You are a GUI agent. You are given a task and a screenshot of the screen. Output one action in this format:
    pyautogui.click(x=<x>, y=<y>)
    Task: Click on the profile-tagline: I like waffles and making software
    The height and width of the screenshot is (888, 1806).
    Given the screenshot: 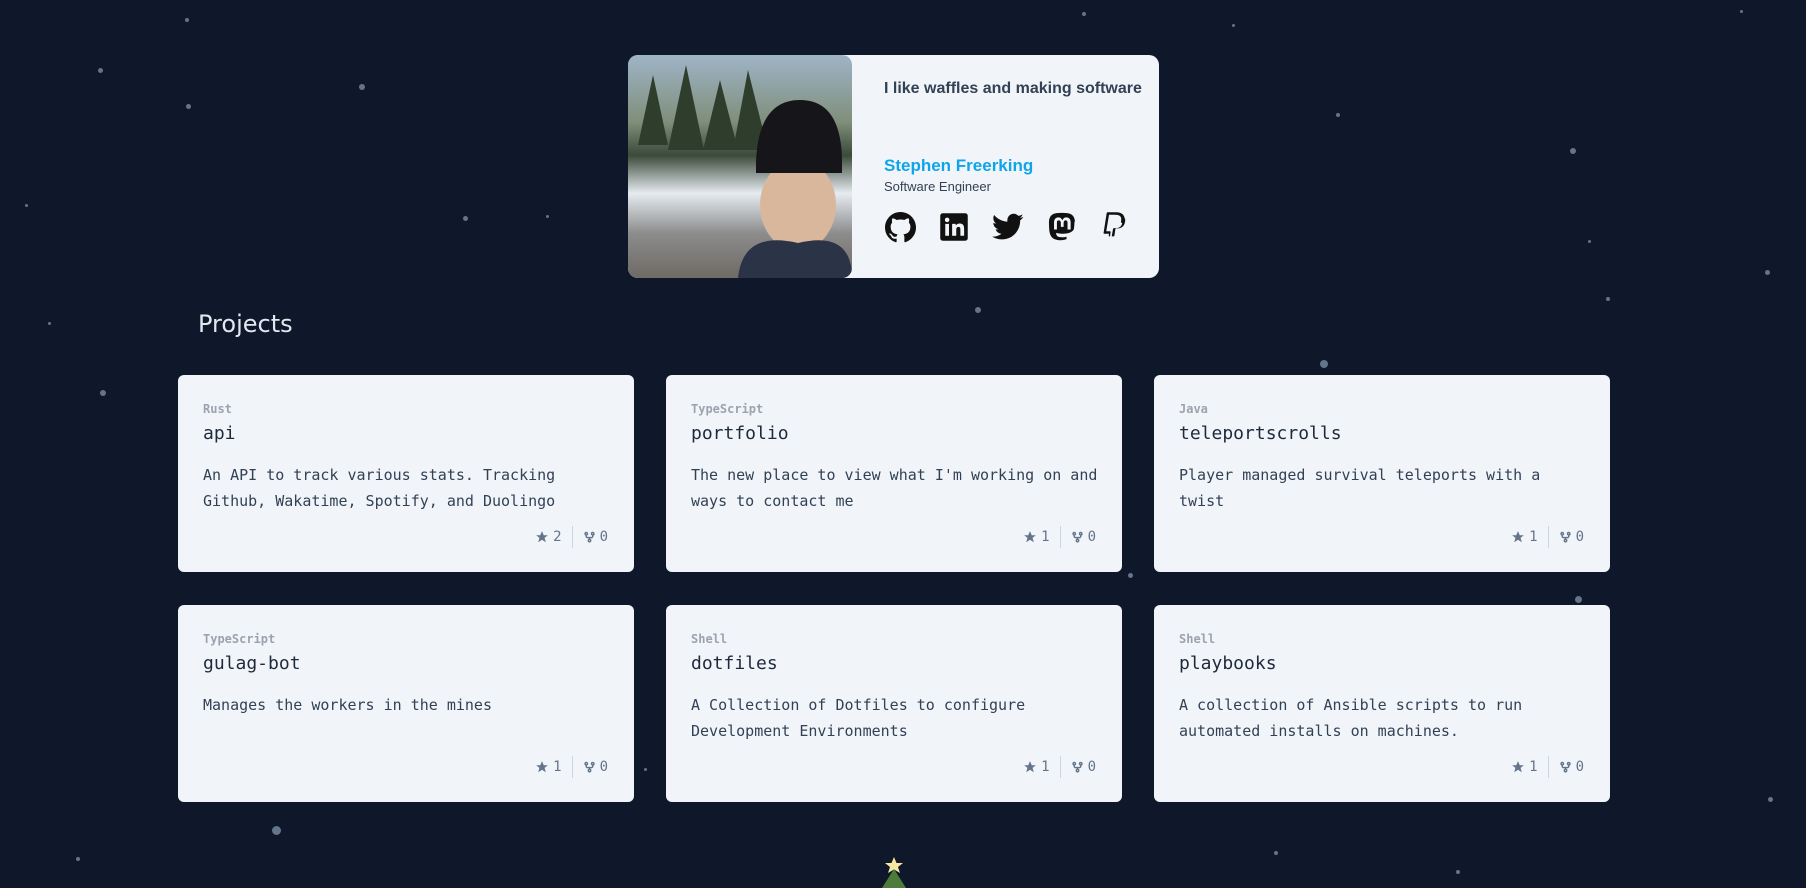 What is the action you would take?
    pyautogui.click(x=1013, y=88)
    